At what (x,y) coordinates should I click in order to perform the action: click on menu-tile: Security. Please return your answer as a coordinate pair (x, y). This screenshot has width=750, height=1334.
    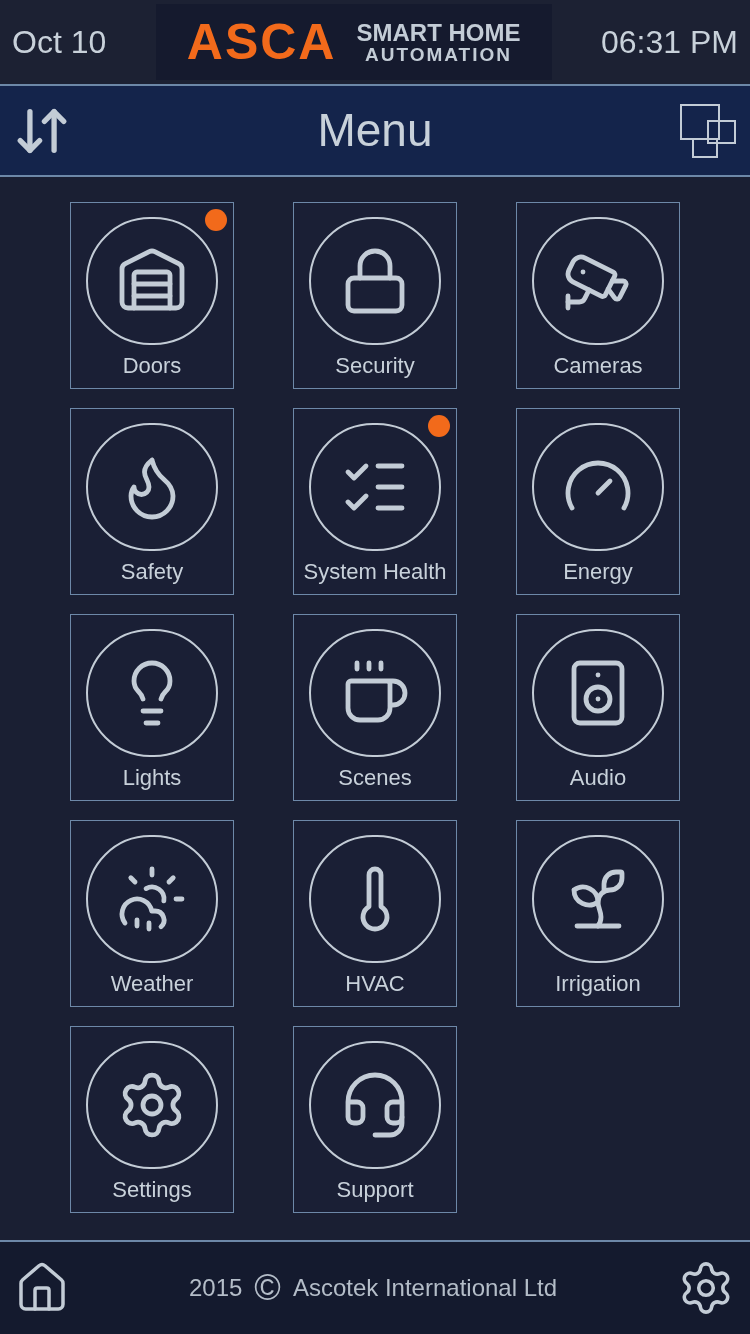
    Looking at the image, I should click on (375, 295).